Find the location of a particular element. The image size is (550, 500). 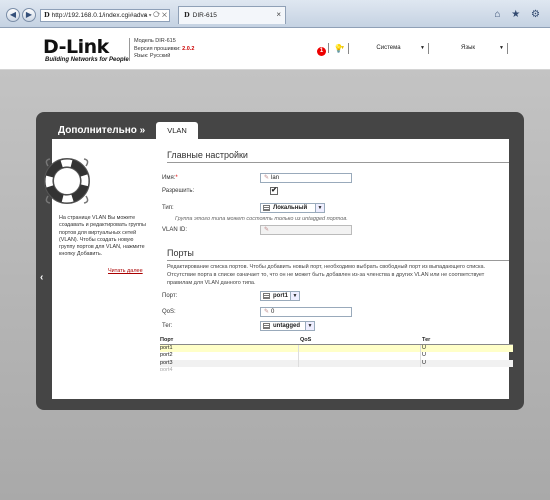

forward-button: ▶ is located at coordinates (29, 15).